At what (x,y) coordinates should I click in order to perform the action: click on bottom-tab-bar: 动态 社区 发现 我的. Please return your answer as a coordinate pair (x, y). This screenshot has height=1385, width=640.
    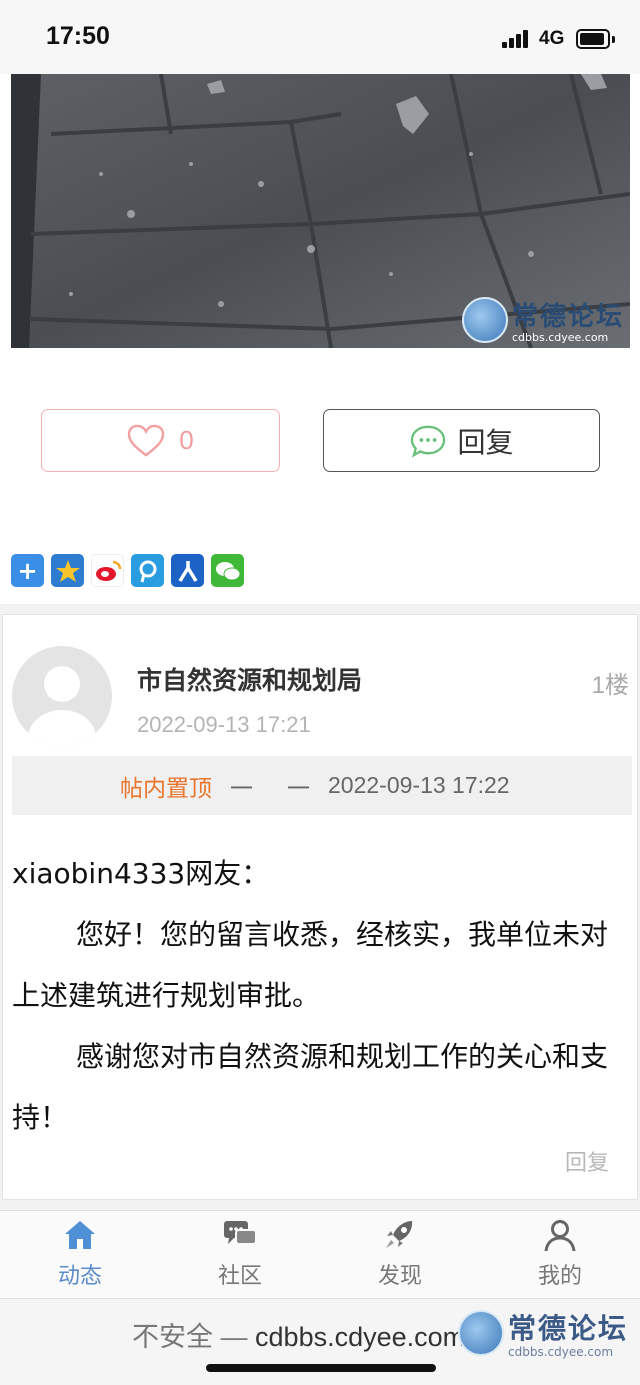
    Looking at the image, I should click on (320, 1254).